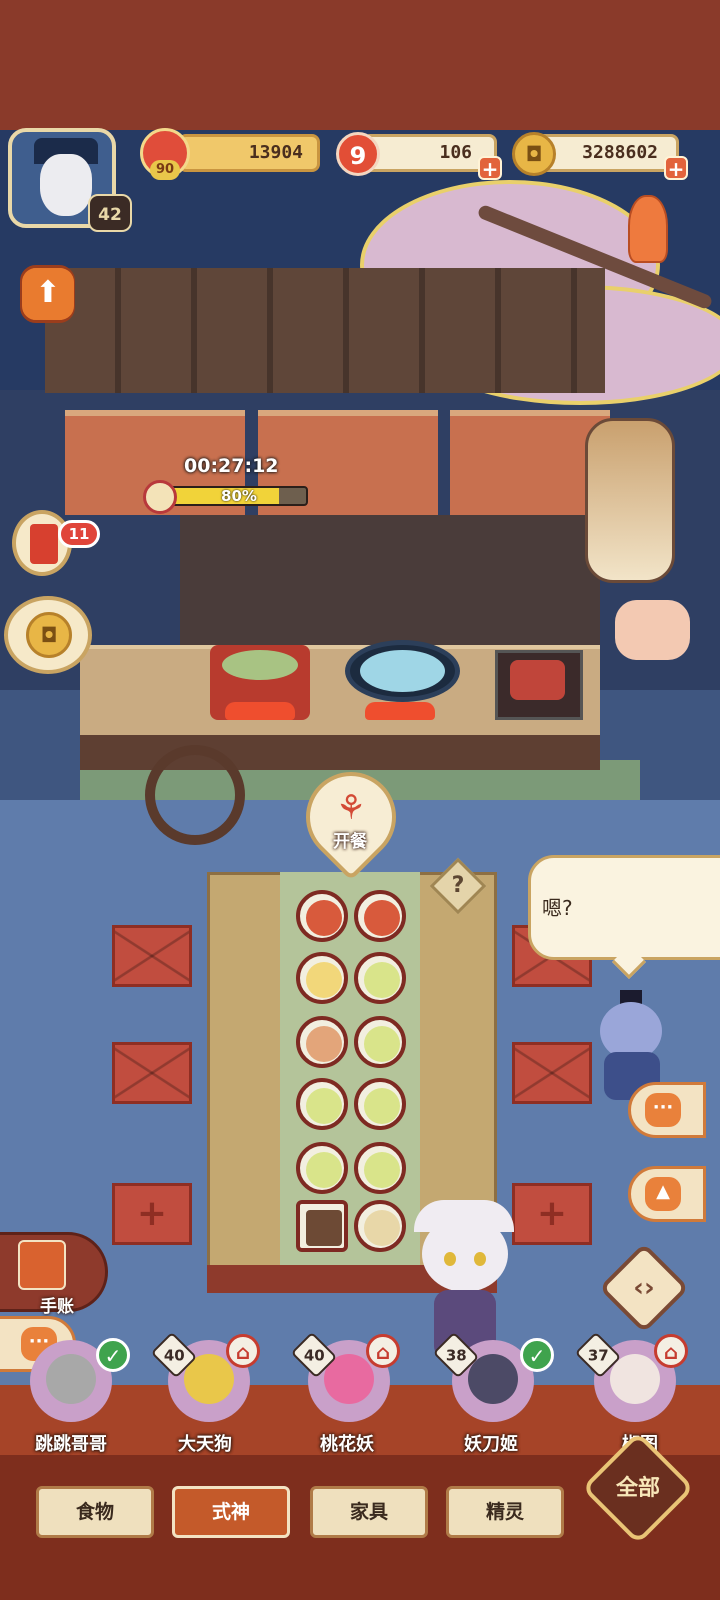 The height and width of the screenshot is (1600, 720). What do you see at coordinates (95, 1512) in the screenshot?
I see `tab-food: 食物` at bounding box center [95, 1512].